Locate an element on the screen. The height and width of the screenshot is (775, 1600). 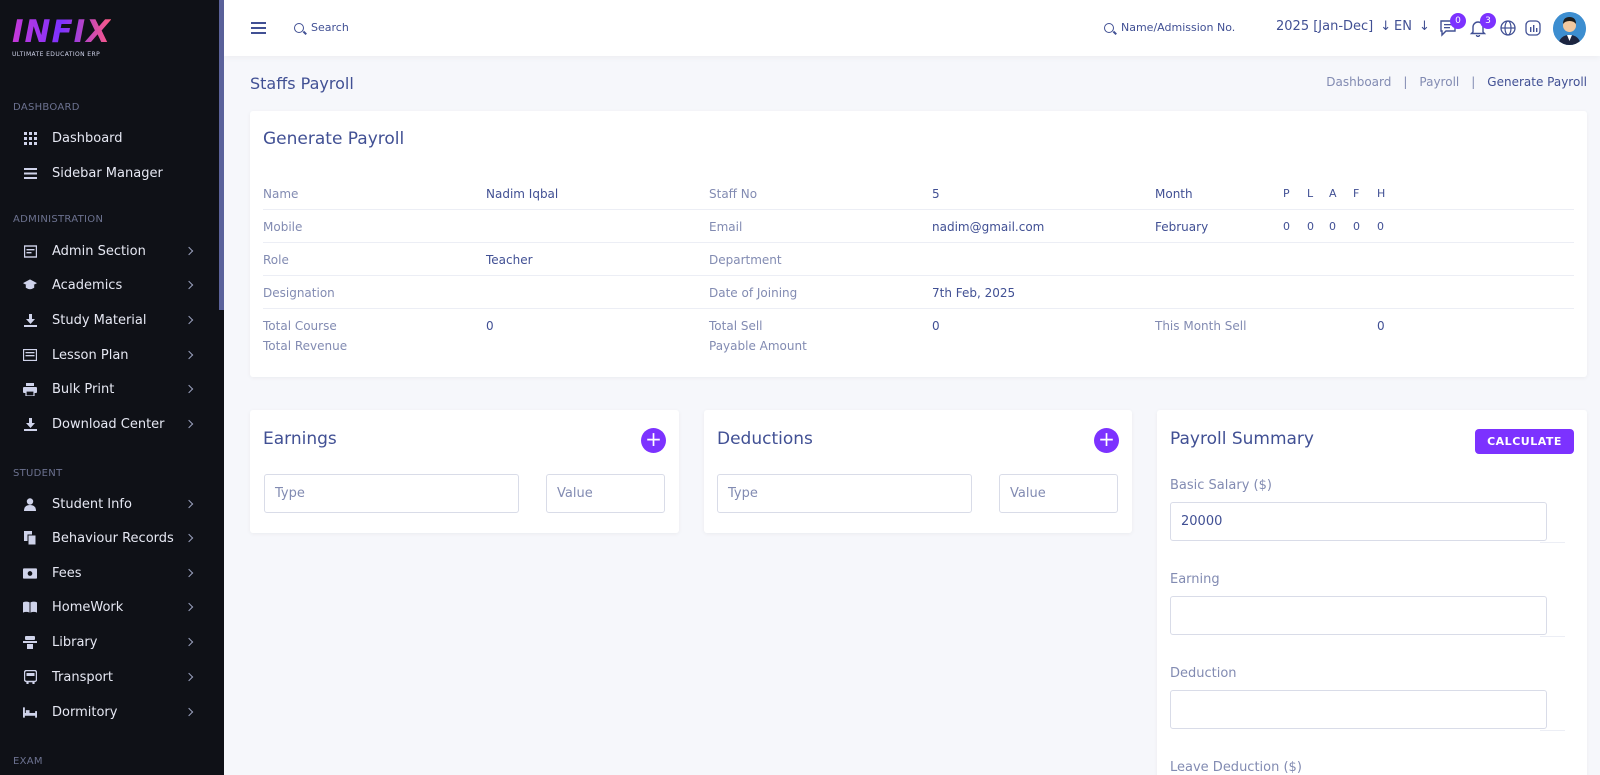
sidebar-item-student-info: Student Info is located at coordinates (109, 504).